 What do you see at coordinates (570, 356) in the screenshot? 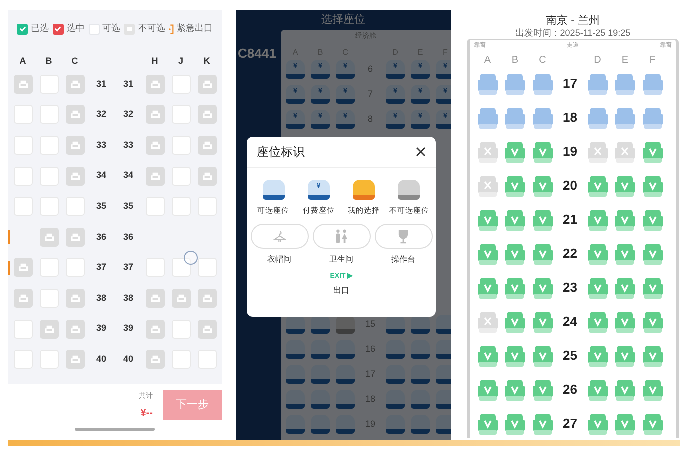
I see `row-number: 25` at bounding box center [570, 356].